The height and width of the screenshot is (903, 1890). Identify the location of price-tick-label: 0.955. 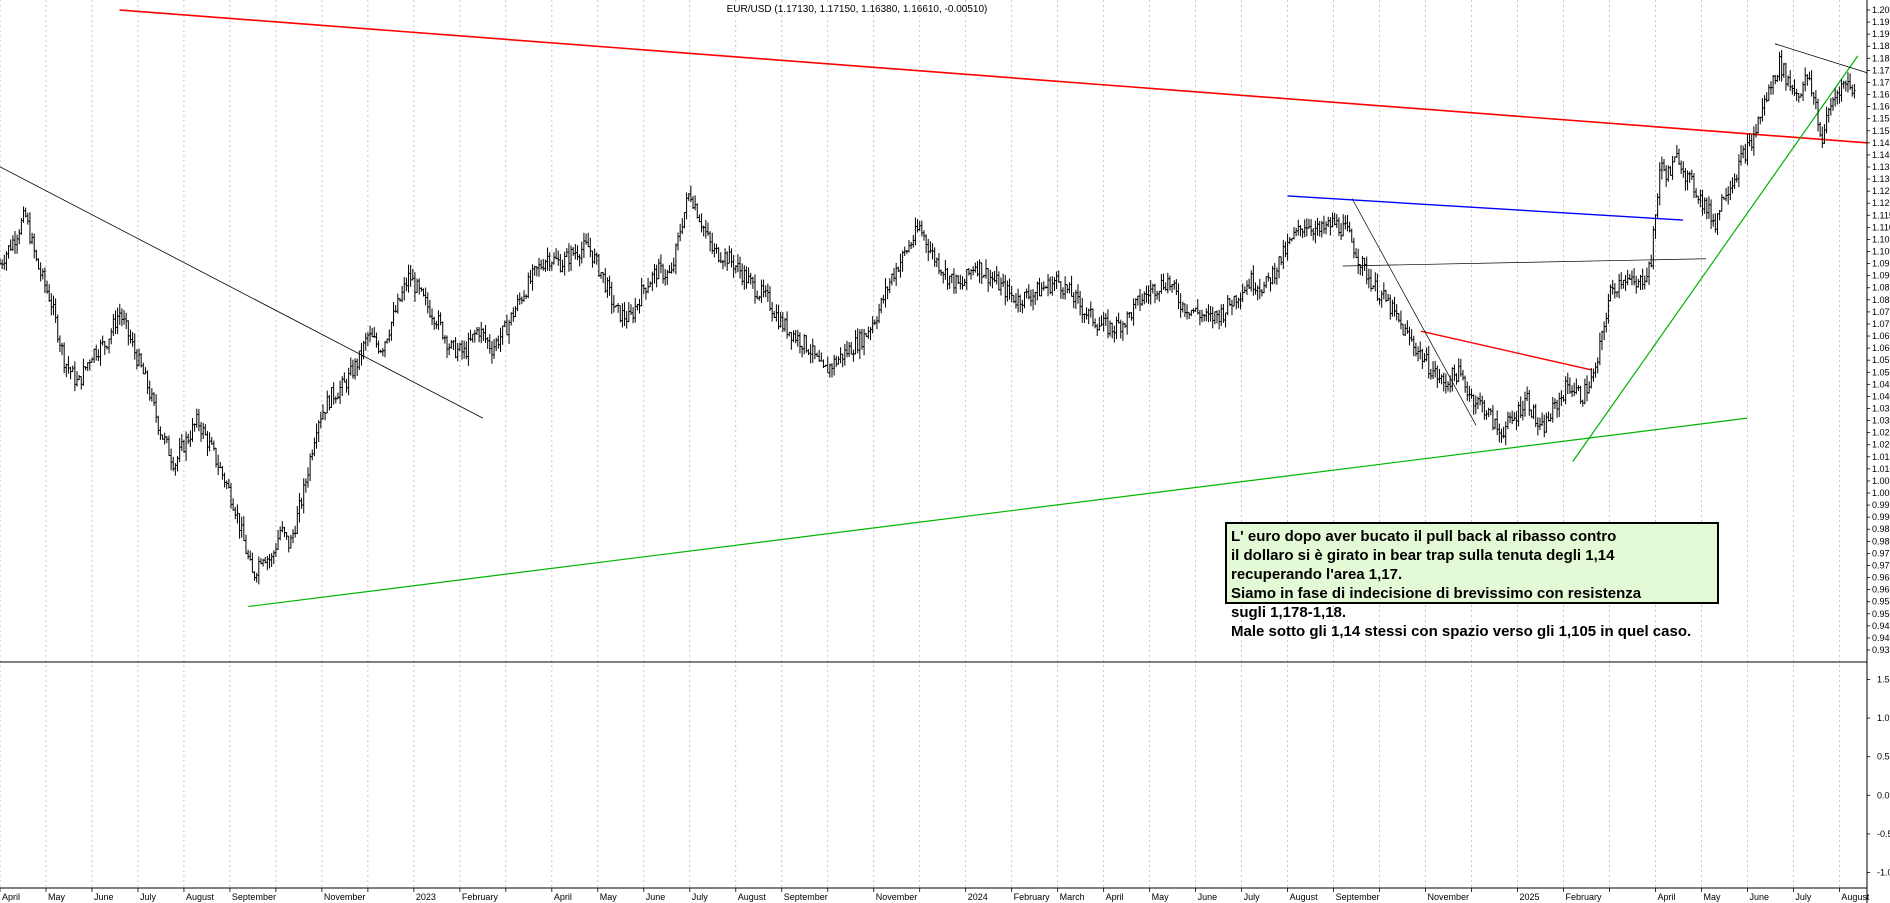
(1881, 602).